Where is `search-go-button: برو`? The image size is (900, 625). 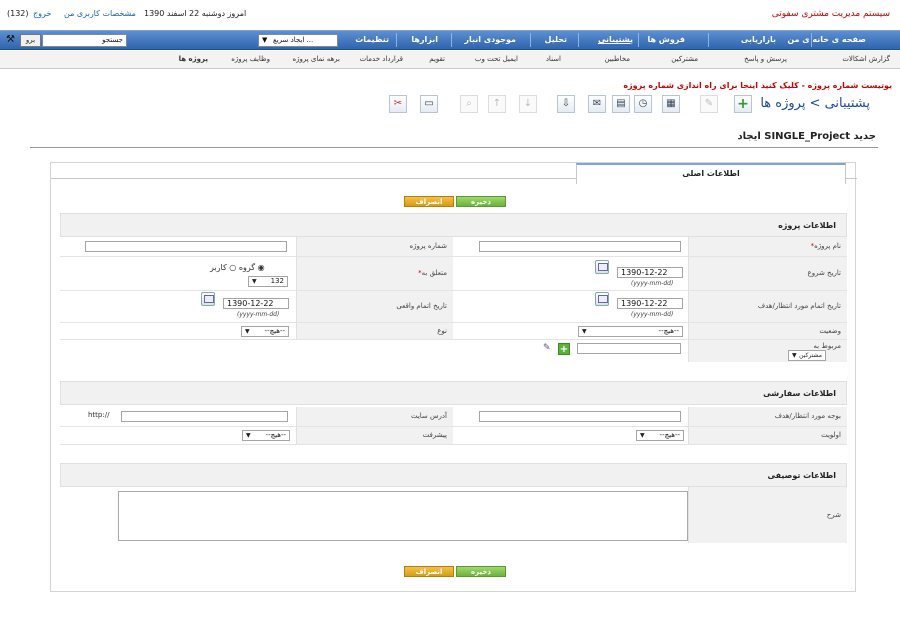 search-go-button: برو is located at coordinates (30, 40).